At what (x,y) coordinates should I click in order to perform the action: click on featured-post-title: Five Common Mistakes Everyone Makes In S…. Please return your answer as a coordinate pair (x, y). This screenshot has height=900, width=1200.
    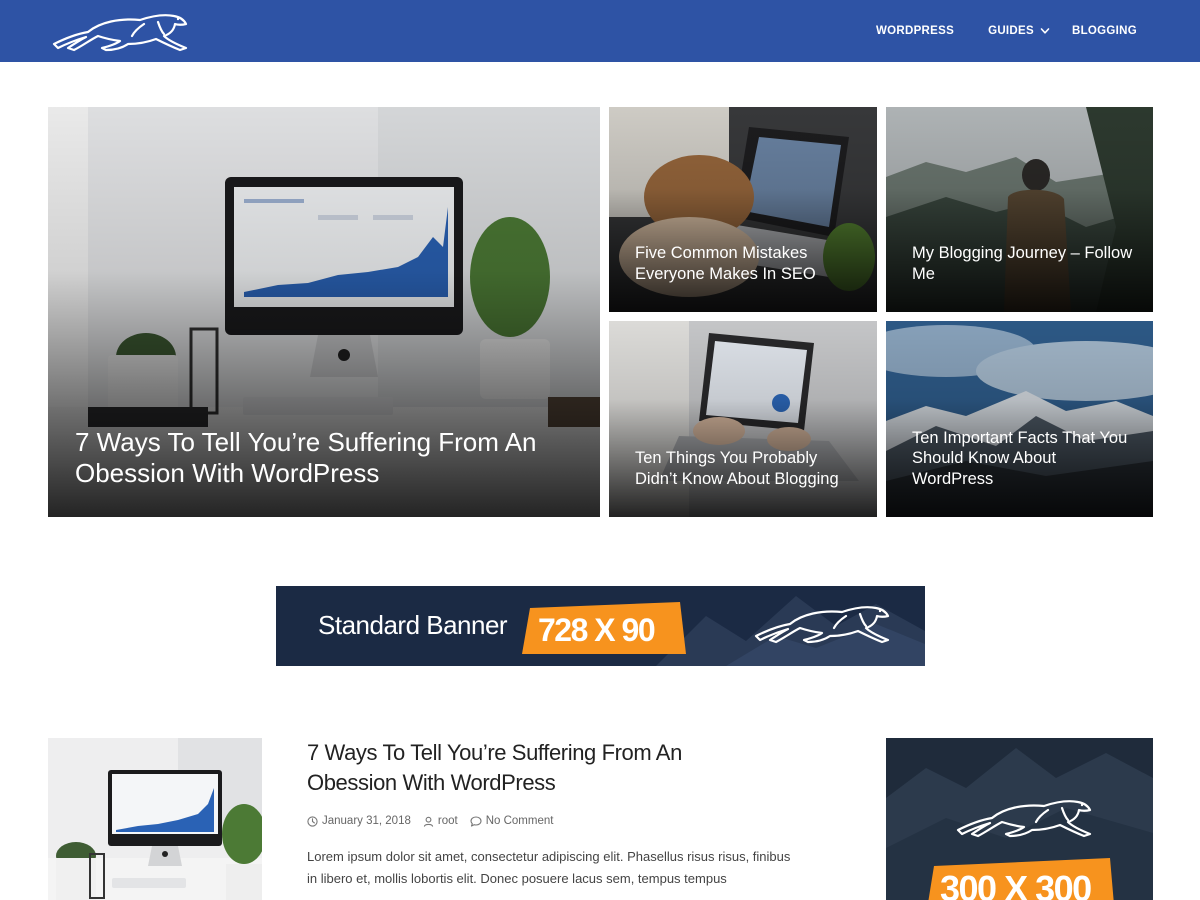
    Looking at the image, I should click on (746, 263).